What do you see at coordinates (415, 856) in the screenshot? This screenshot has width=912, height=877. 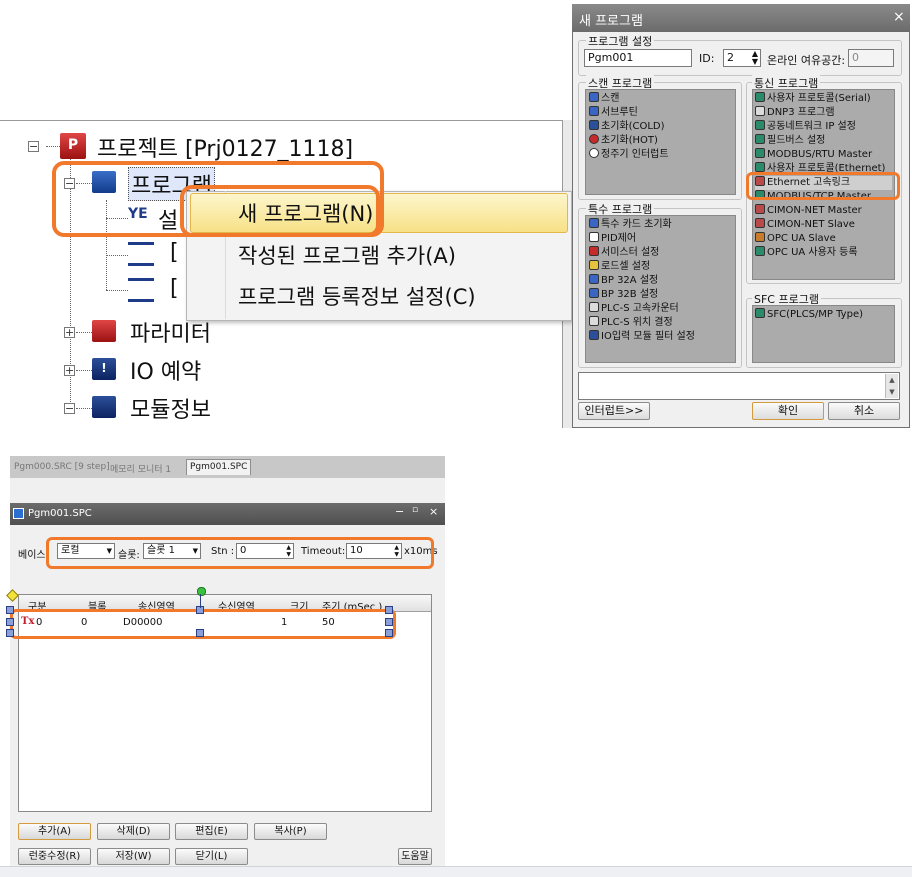 I see `help-button: 도움말` at bounding box center [415, 856].